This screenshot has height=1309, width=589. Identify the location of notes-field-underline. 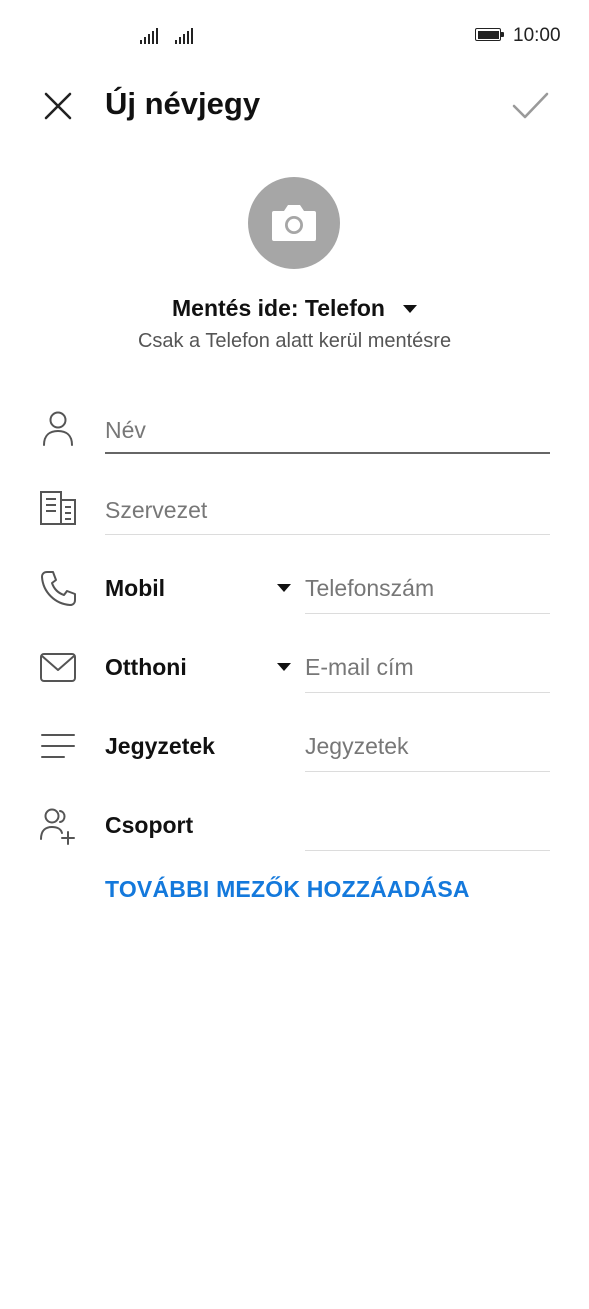
(427, 771).